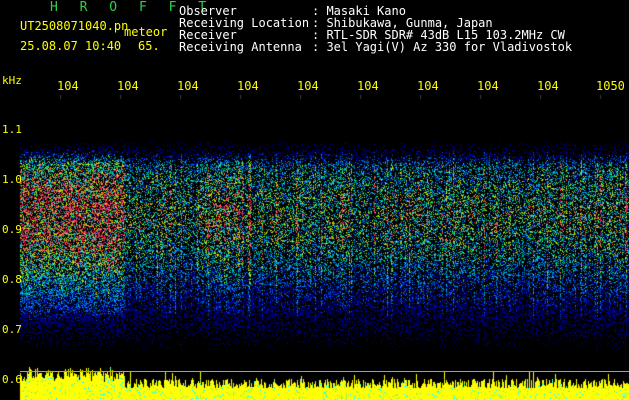 The height and width of the screenshot is (400, 629). I want to click on field-value-antenna: : 3el Yagi(V) Az 330 for Vladivostok, so click(442, 47).